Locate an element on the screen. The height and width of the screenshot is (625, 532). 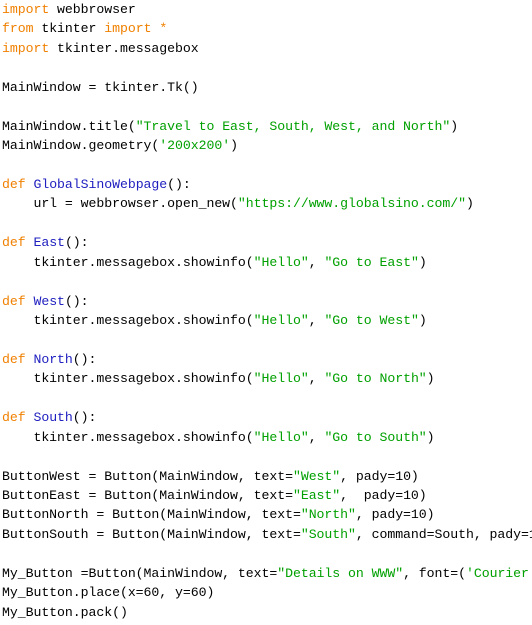
code-token-plain: ButtonEast = Button(MainWindow, text= is located at coordinates (147, 495).